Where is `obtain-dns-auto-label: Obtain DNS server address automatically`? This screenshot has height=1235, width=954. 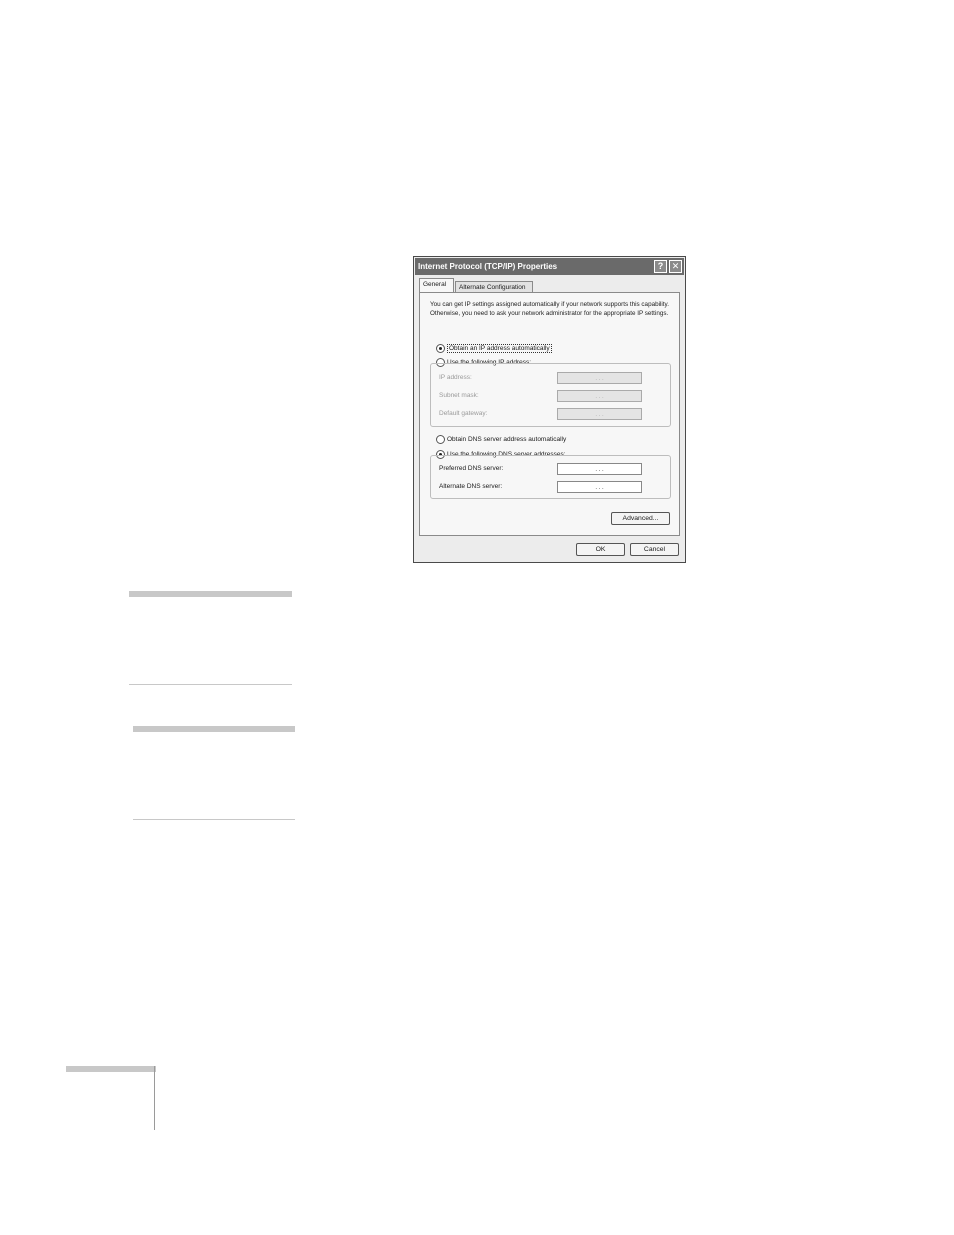 obtain-dns-auto-label: Obtain DNS server address automatically is located at coordinates (507, 439).